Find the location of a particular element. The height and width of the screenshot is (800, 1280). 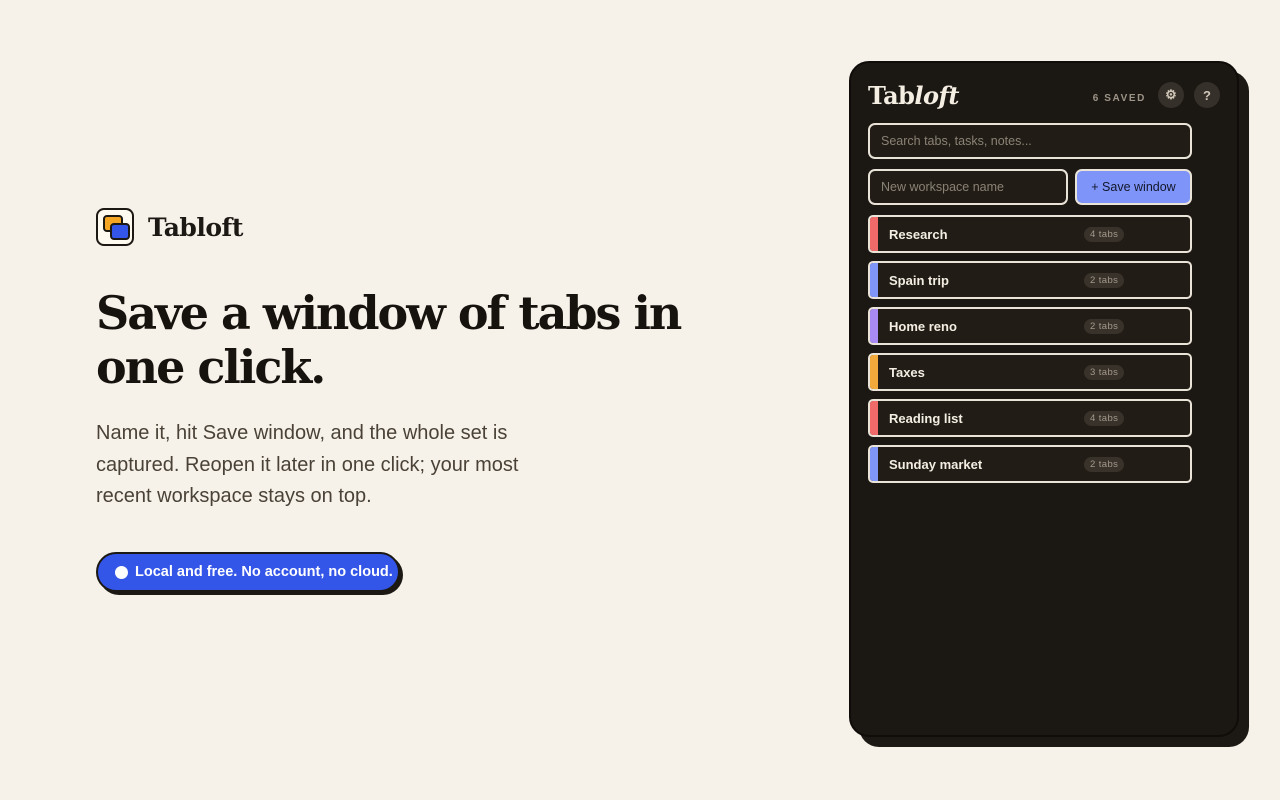

workspace-name: Research is located at coordinates (918, 234).